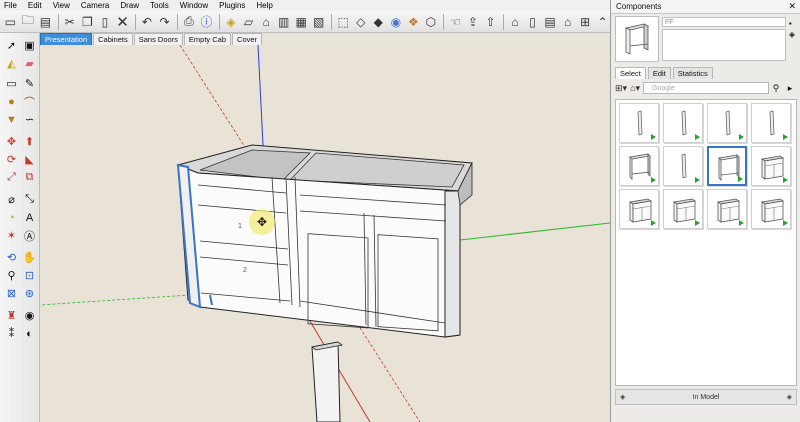 The image size is (800, 422). I want to click on push-pull-icon: ⬆, so click(29, 141).